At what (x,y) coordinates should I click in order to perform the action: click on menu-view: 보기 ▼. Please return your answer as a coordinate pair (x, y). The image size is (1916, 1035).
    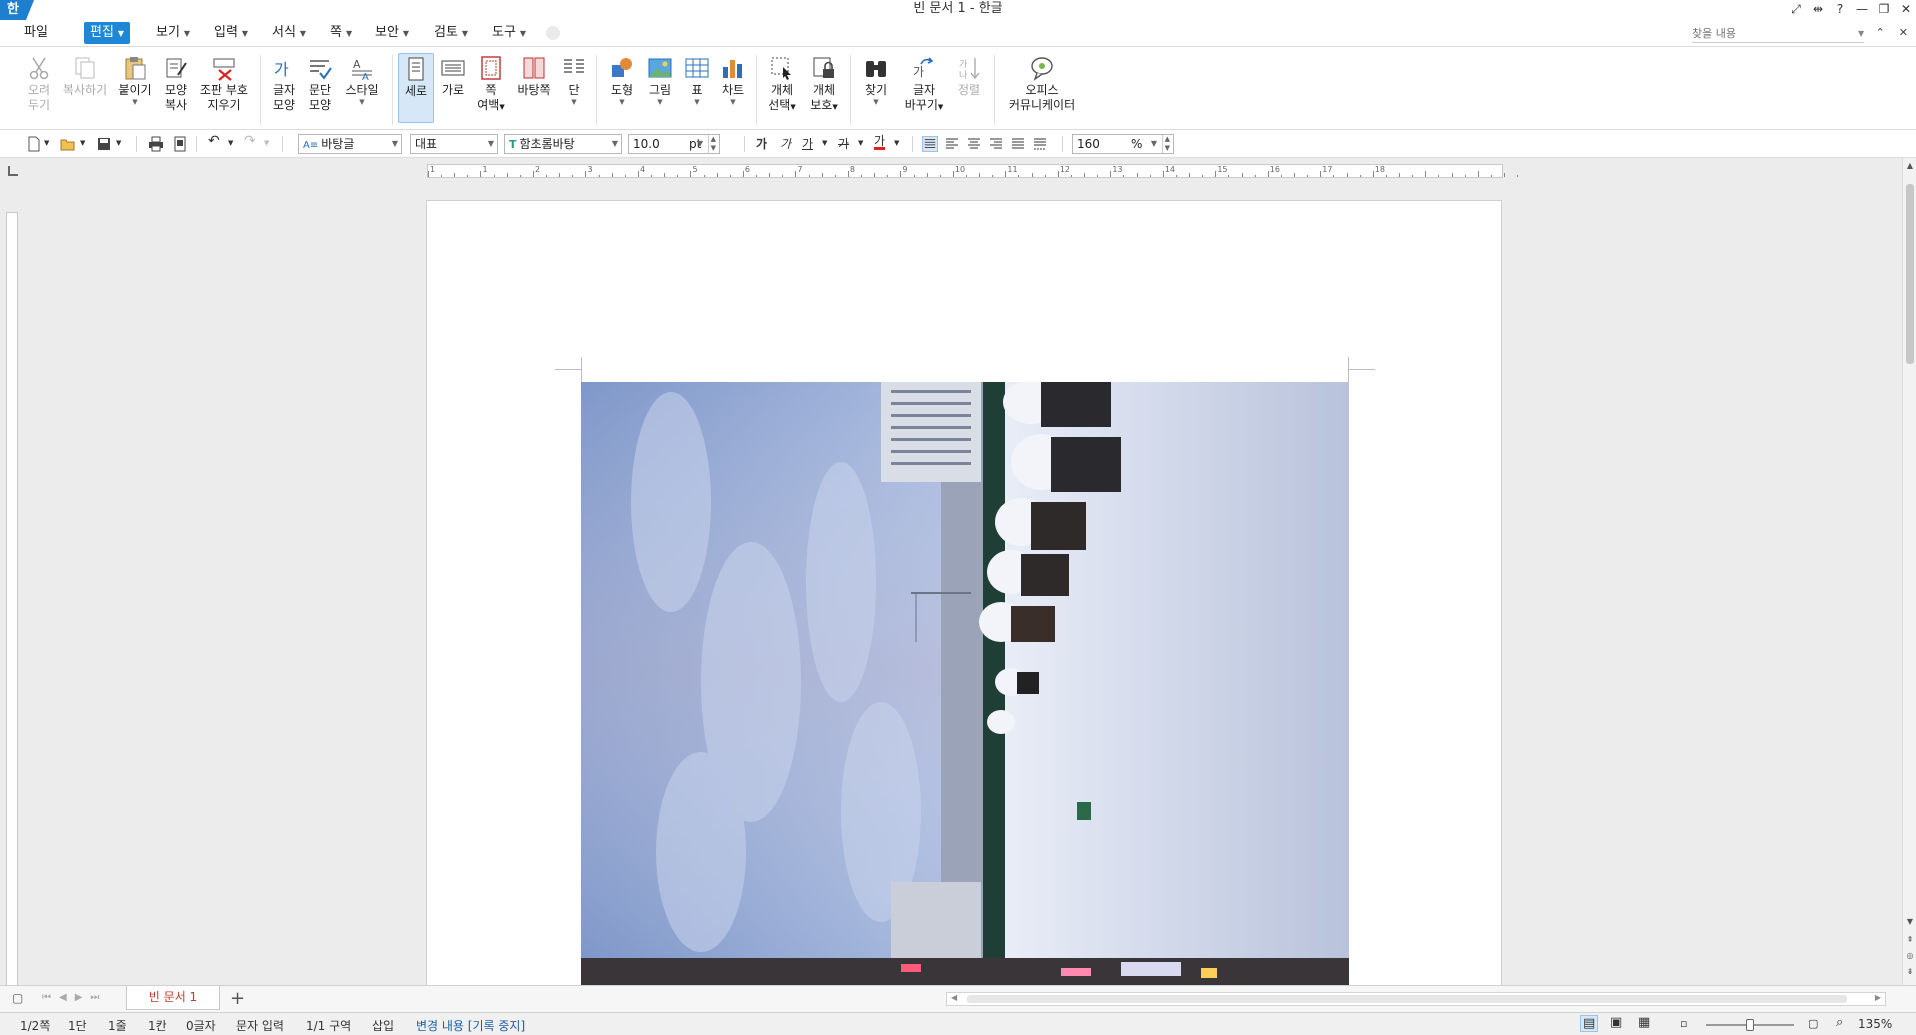
    Looking at the image, I should click on (173, 33).